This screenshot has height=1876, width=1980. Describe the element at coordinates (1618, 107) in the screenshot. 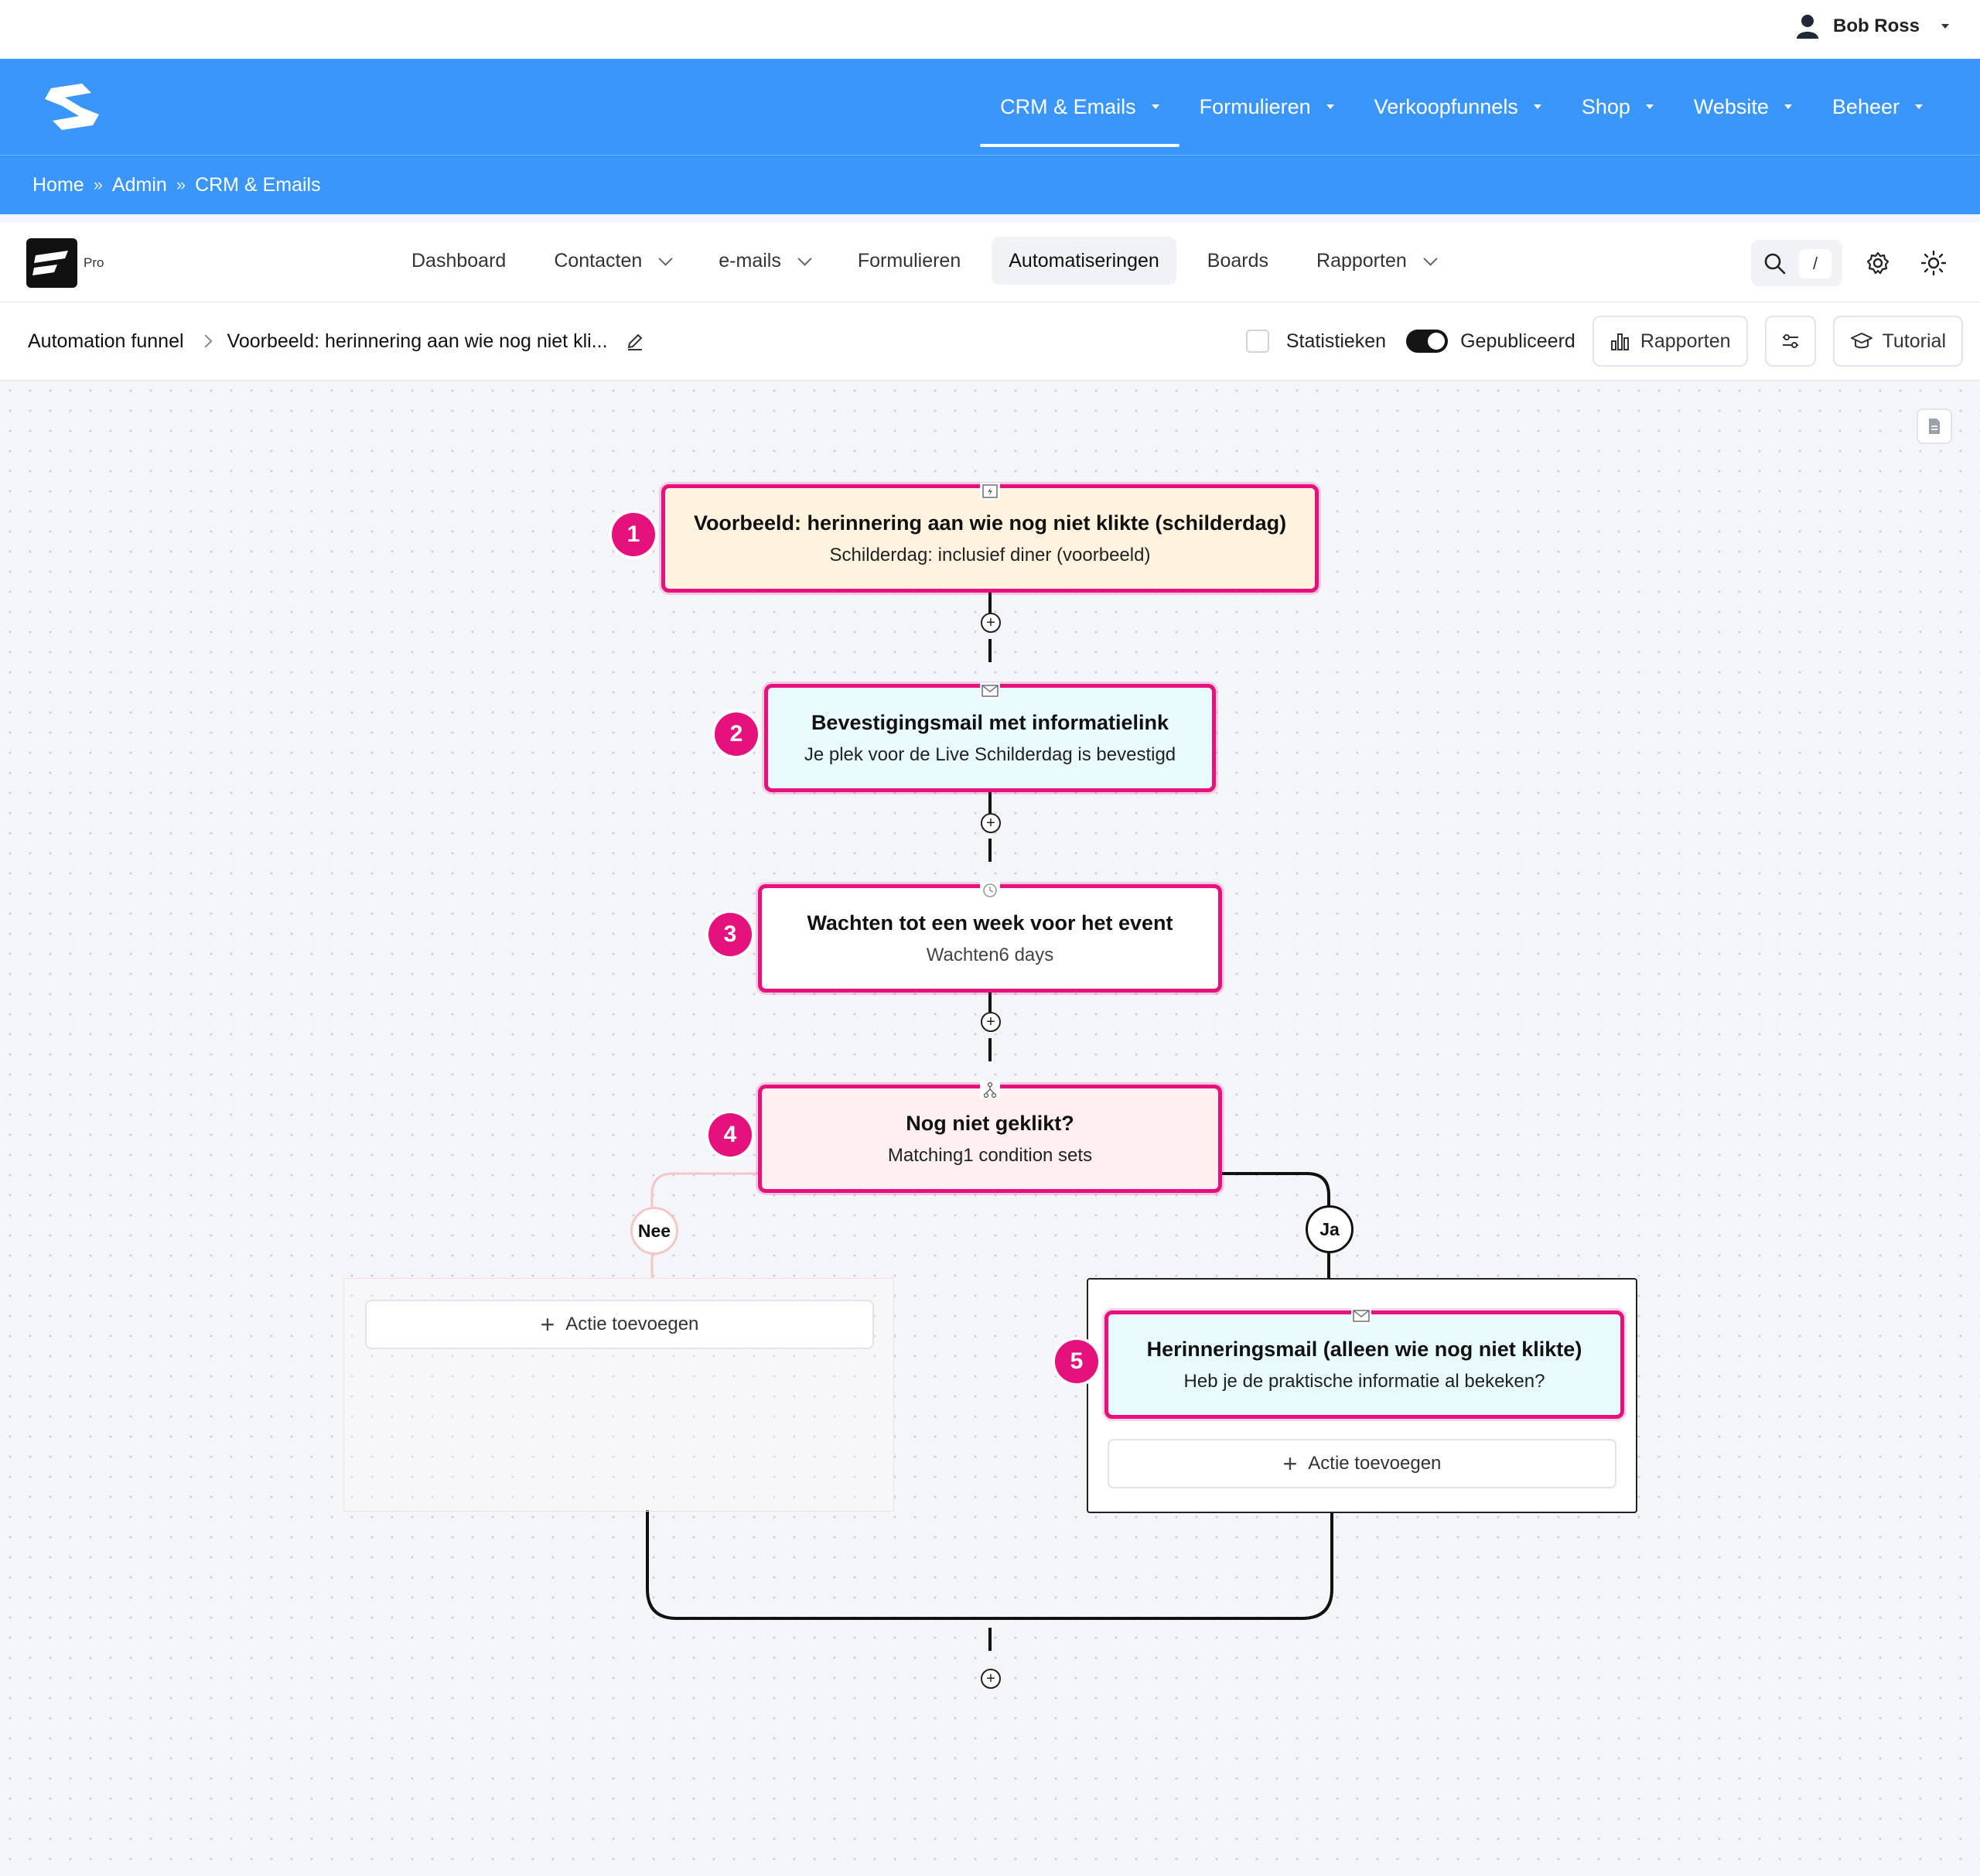

I see `menu-shop: Shop` at that location.